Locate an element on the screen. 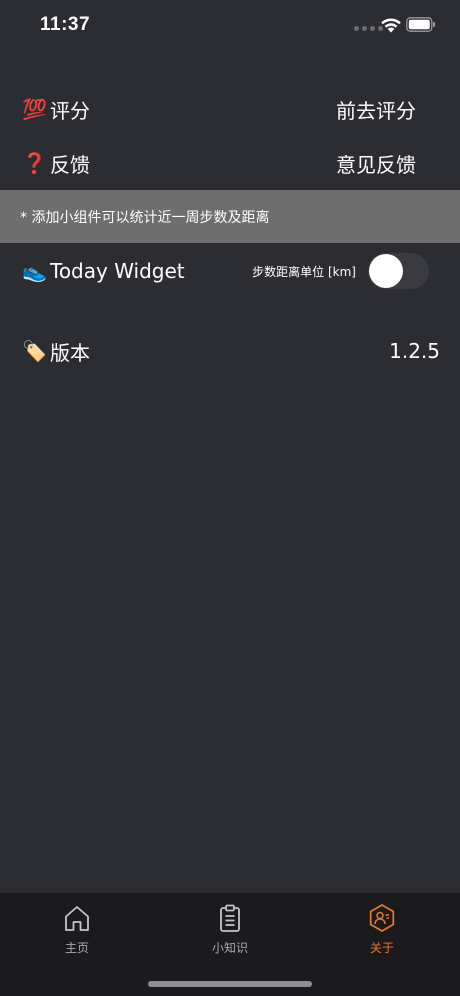  send-feedback-button: 意见反馈 is located at coordinates (376, 163).